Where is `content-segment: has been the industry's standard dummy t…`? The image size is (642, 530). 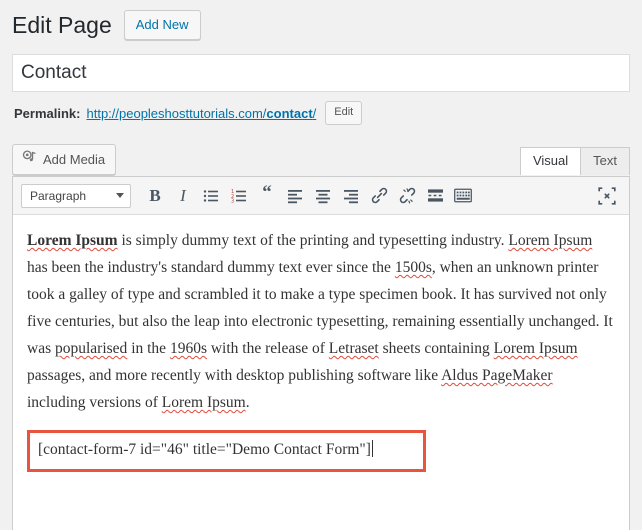 content-segment: has been the industry's standard dummy t… is located at coordinates (211, 267).